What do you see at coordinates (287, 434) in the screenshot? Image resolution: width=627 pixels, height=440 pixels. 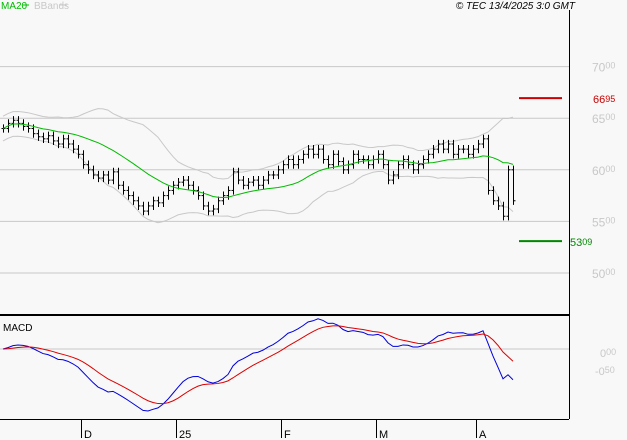 I see `x-tick-label: F` at bounding box center [287, 434].